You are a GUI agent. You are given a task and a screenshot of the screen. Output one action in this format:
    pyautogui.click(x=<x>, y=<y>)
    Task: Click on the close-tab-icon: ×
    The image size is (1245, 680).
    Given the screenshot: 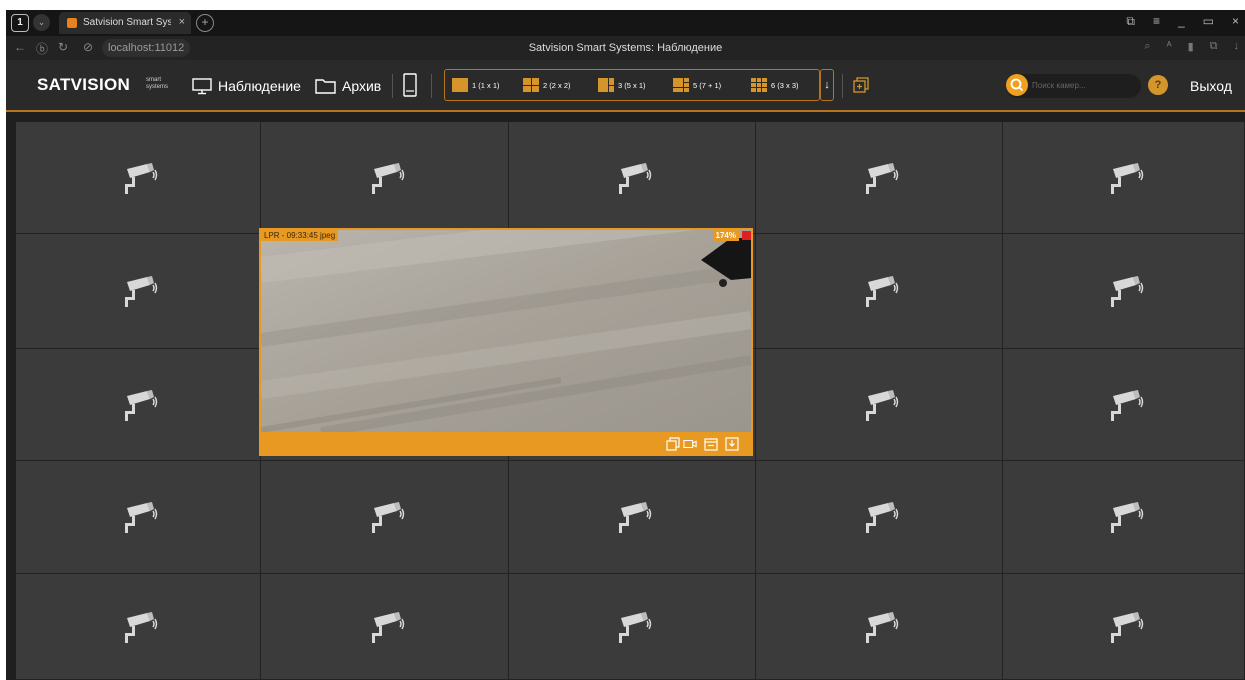 What is the action you would take?
    pyautogui.click(x=182, y=22)
    